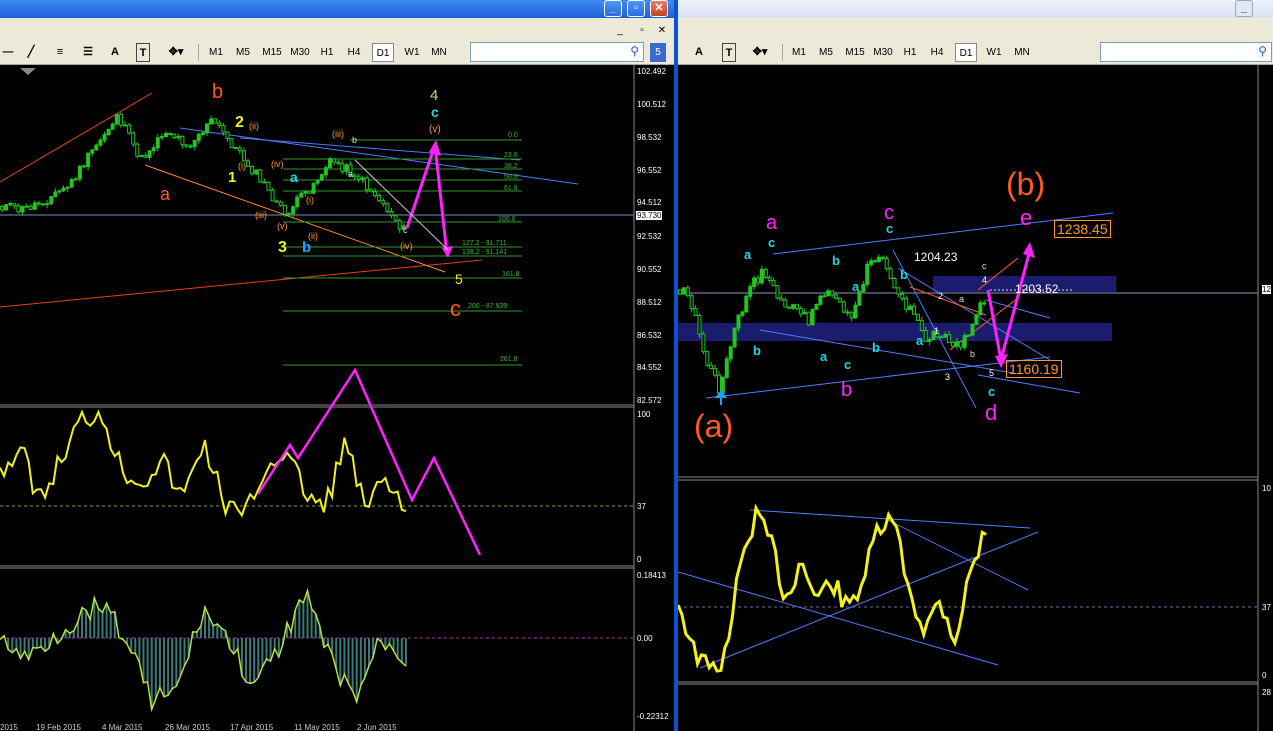  I want to click on subwave-label: 1, so click(937, 331).